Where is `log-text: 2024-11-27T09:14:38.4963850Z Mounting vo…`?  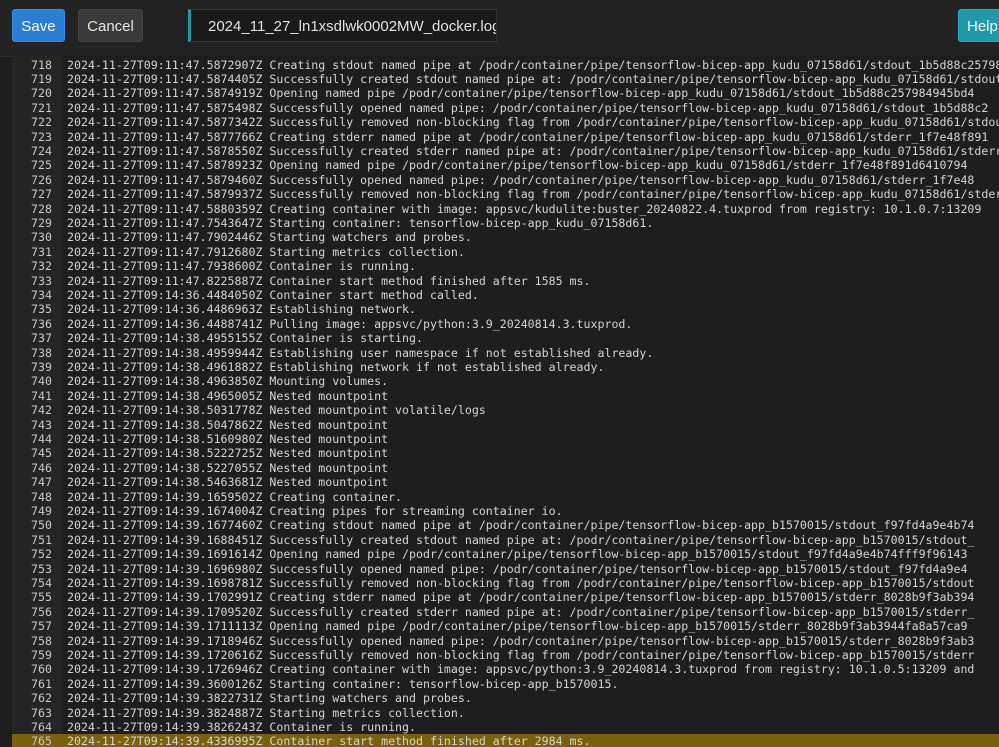
log-text: 2024-11-27T09:14:38.4963850Z Mounting vo… is located at coordinates (228, 381).